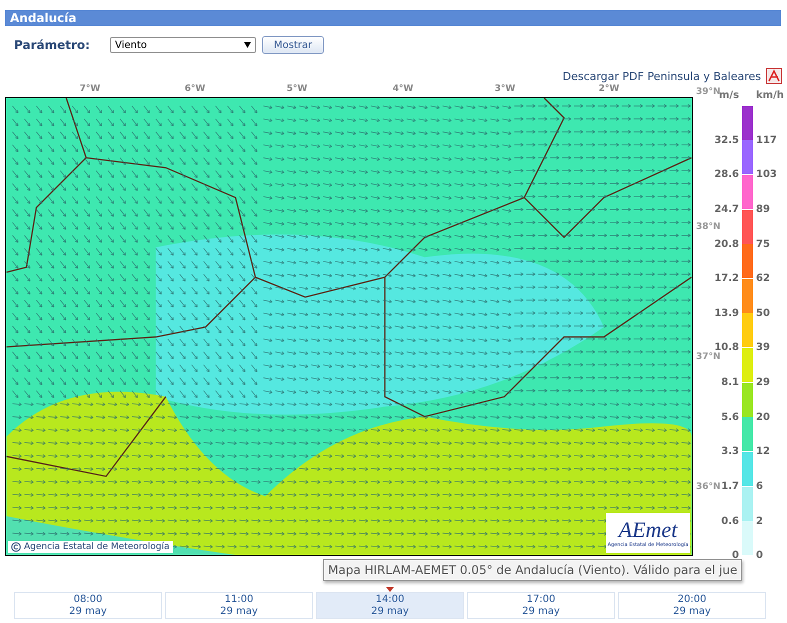  I want to click on time-tab: 14:00 29 may, so click(390, 605).